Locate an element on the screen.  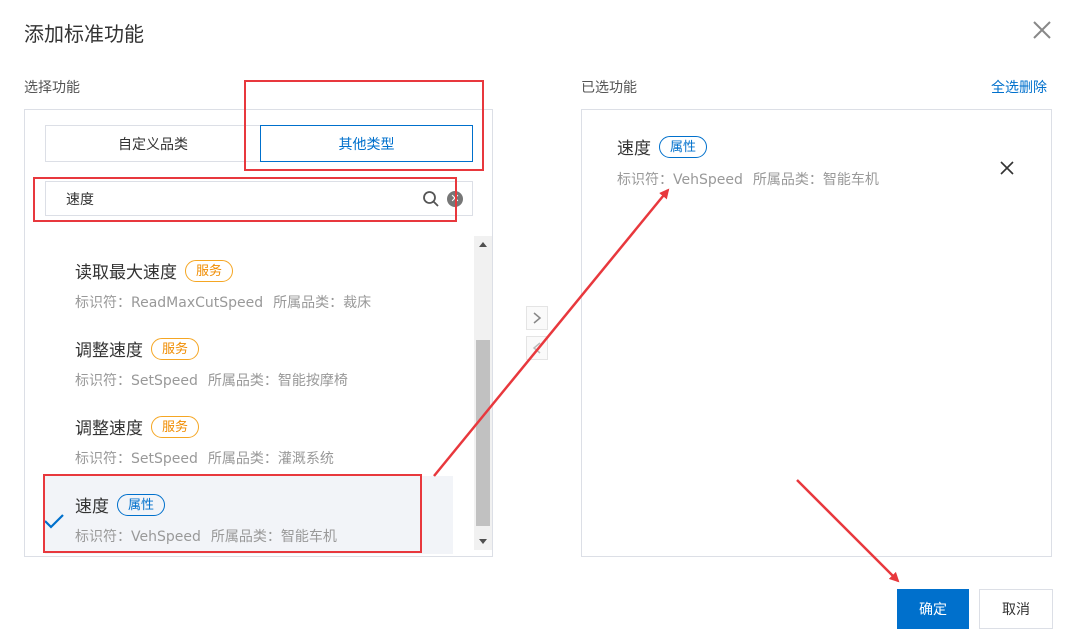
tab-label: 其他类型 is located at coordinates (366, 144).